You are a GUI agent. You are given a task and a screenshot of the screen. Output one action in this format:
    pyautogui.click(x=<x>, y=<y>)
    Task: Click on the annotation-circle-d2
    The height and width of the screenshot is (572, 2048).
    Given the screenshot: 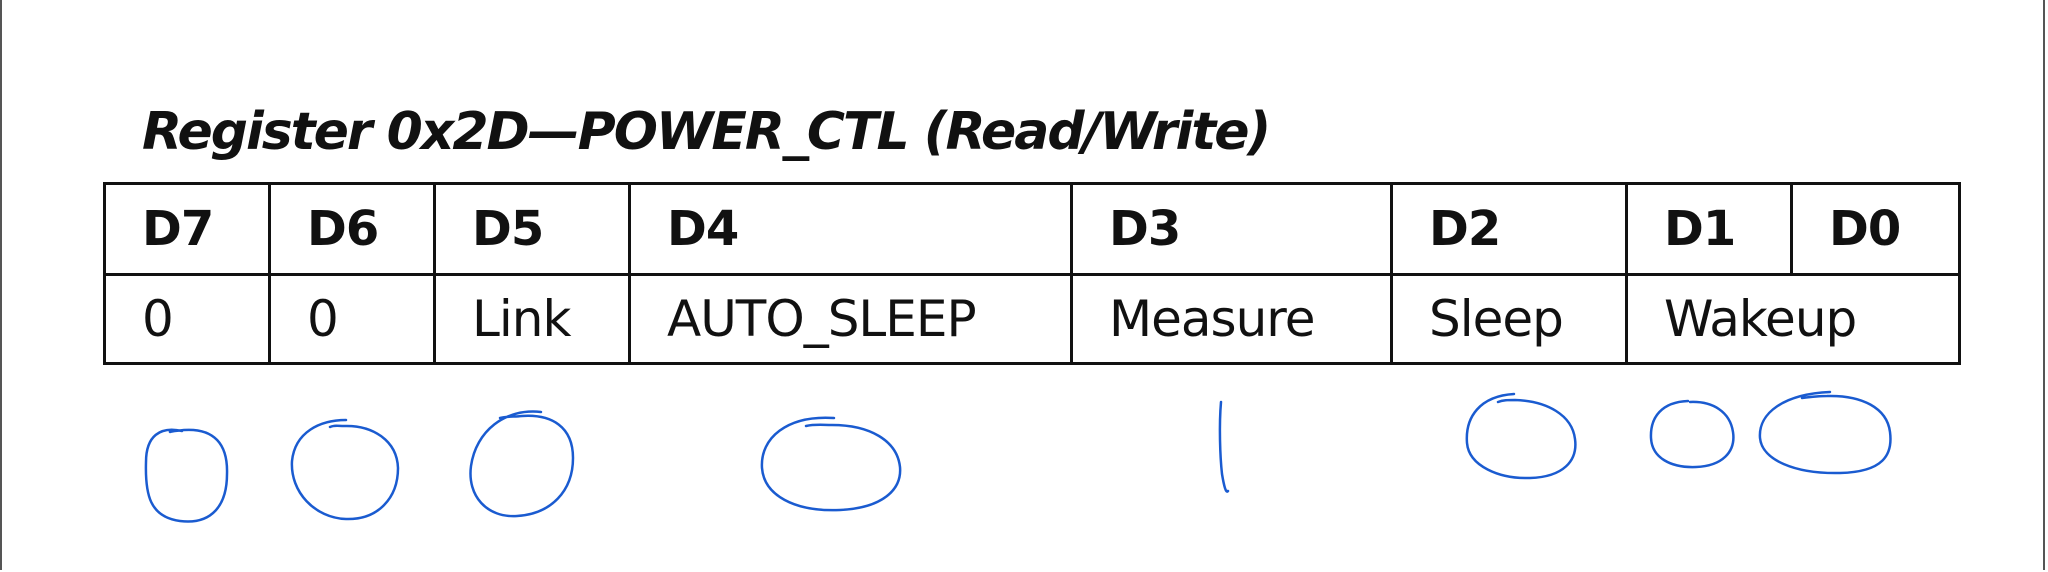 What is the action you would take?
    pyautogui.click(x=1521, y=436)
    